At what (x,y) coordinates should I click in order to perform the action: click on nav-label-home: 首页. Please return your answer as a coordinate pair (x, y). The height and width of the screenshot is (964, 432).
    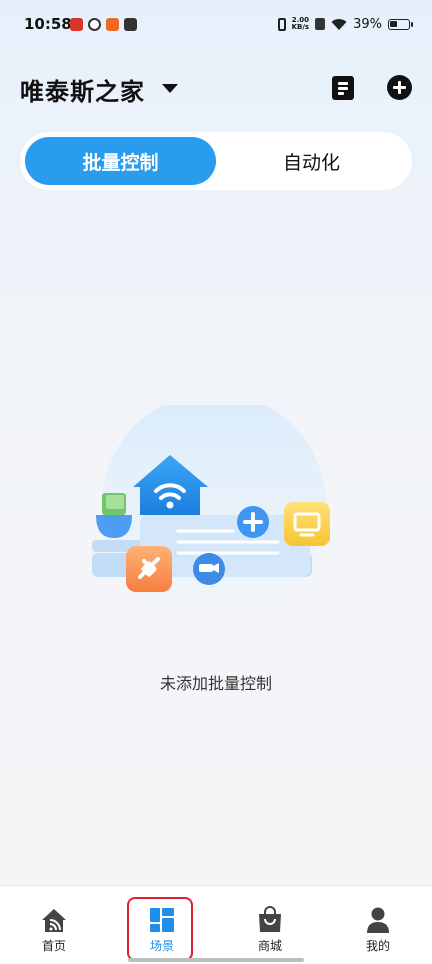
    Looking at the image, I should click on (53, 946).